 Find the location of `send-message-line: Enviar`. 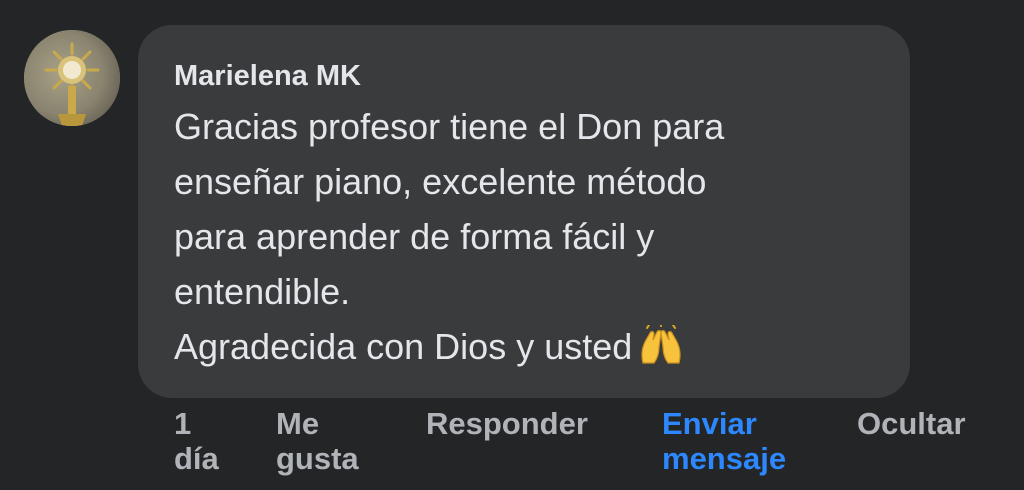

send-message-line: Enviar is located at coordinates (709, 423).